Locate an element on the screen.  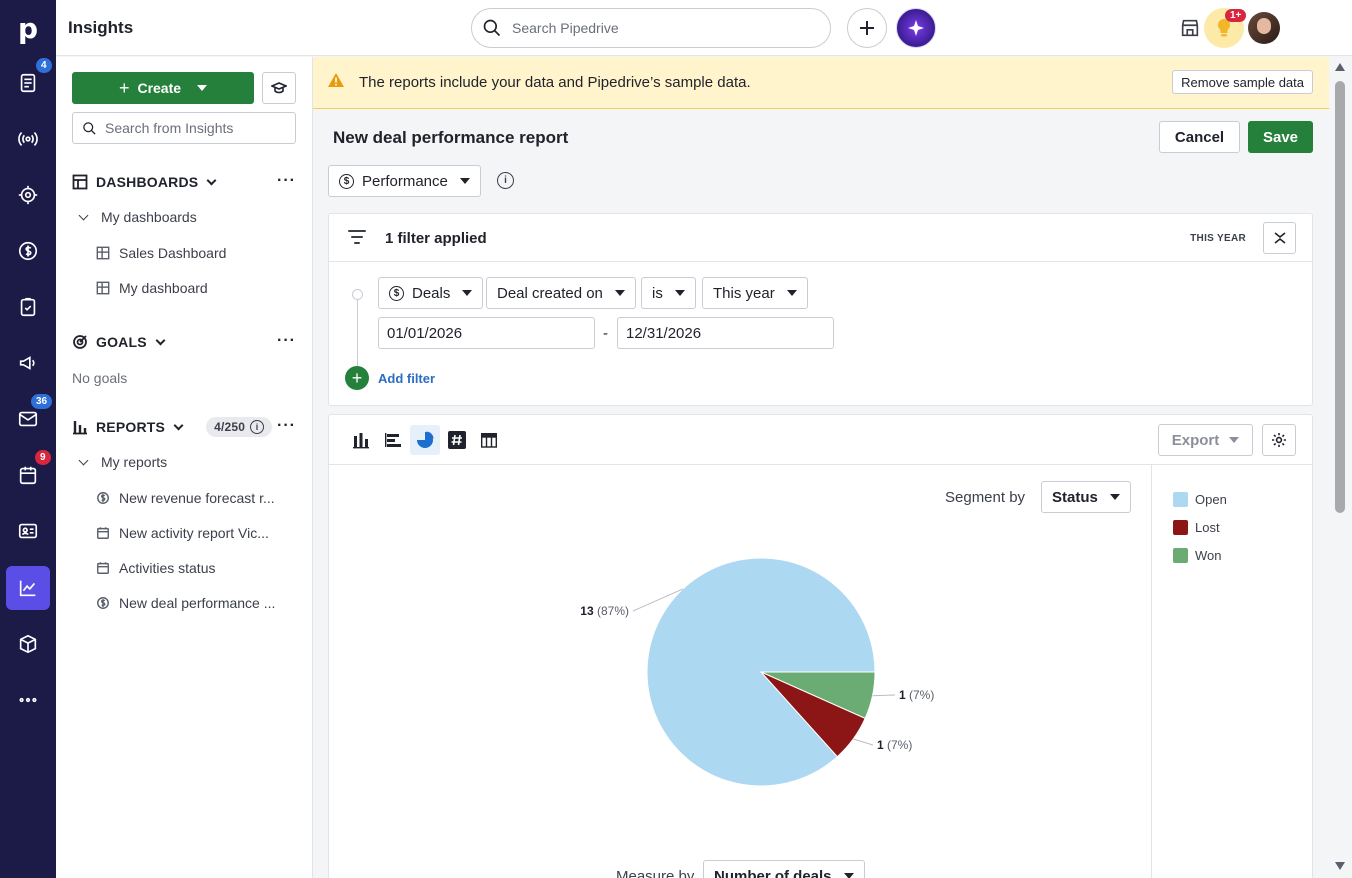
filter-entity-label: Deals is located at coordinates (431, 293).